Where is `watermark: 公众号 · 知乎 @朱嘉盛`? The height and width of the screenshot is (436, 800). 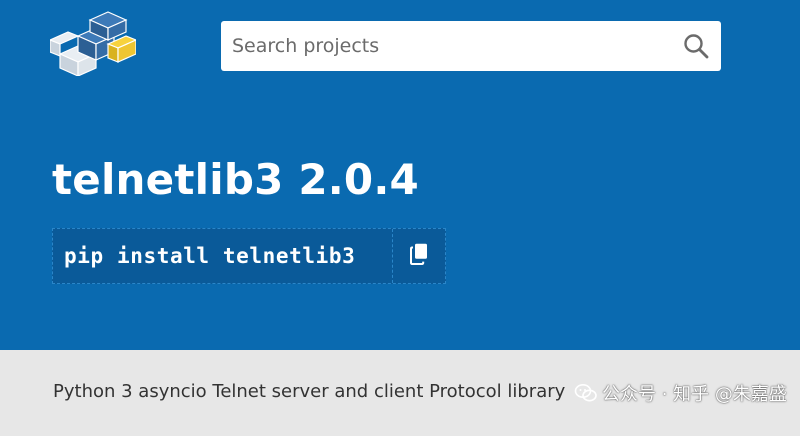 watermark: 公众号 · 知乎 @朱嘉盛 is located at coordinates (680, 393).